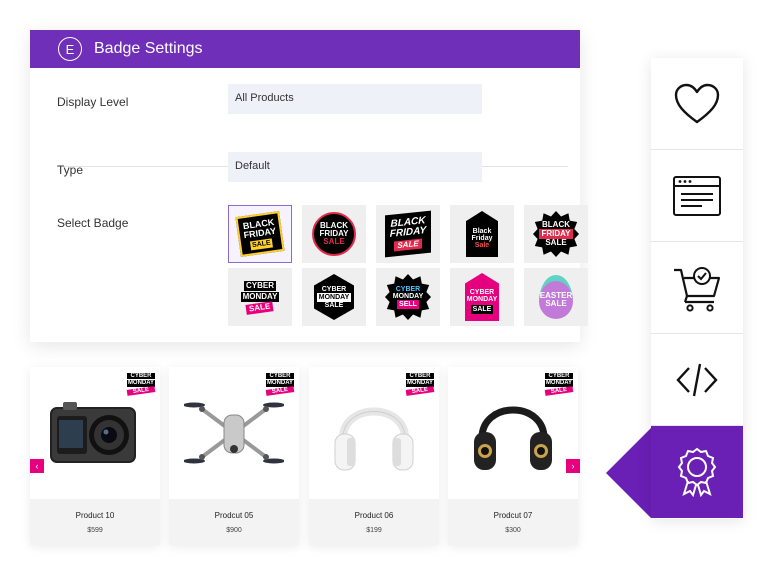 The width and height of the screenshot is (774, 576). What do you see at coordinates (513, 530) in the screenshot?
I see `product-price: $300` at bounding box center [513, 530].